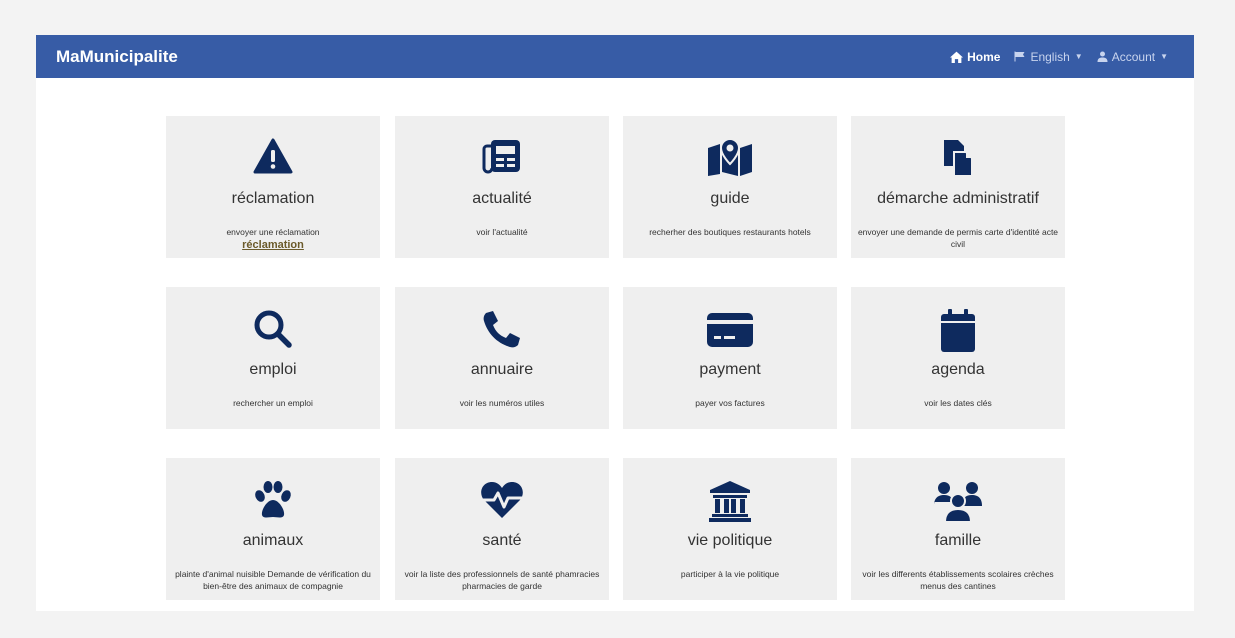 This screenshot has height=638, width=1235. I want to click on card-description: envoyer une réclamation réclamation, so click(273, 238).